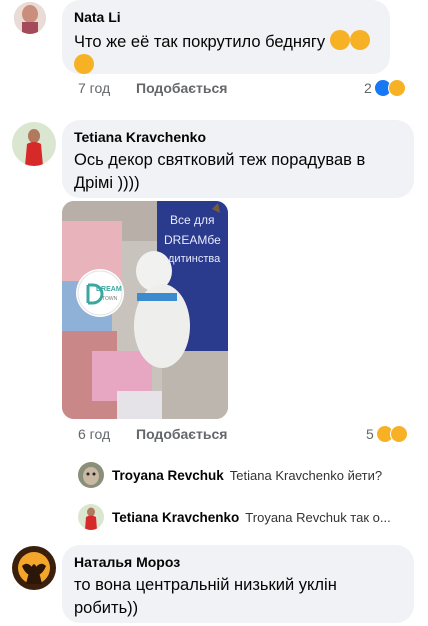 This screenshot has height=626, width=428. Describe the element at coordinates (200, 42) in the screenshot. I see `comment-text: Что же её так покрутило беднягу` at that location.